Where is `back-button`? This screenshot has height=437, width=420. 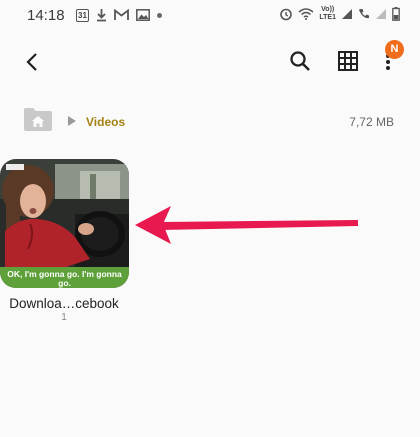
back-button is located at coordinates (32, 62).